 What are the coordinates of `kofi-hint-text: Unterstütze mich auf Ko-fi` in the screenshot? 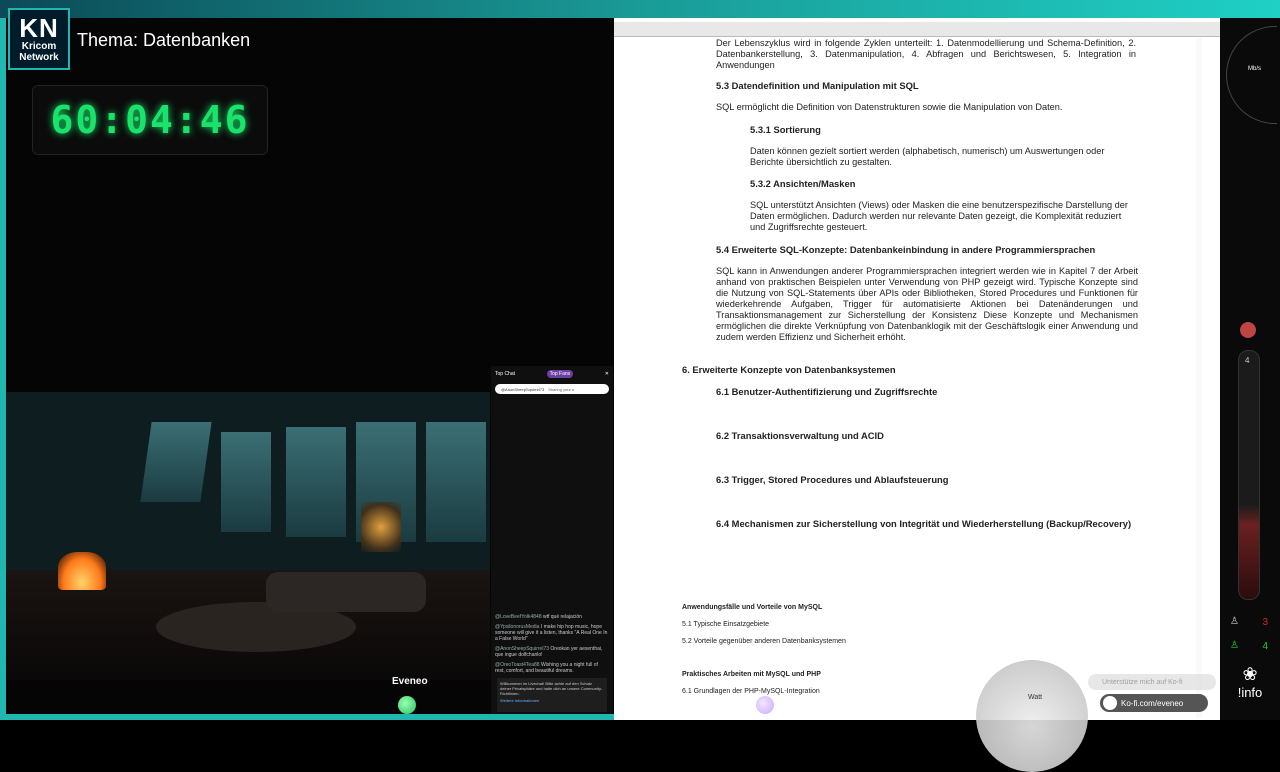 It's located at (1142, 682).